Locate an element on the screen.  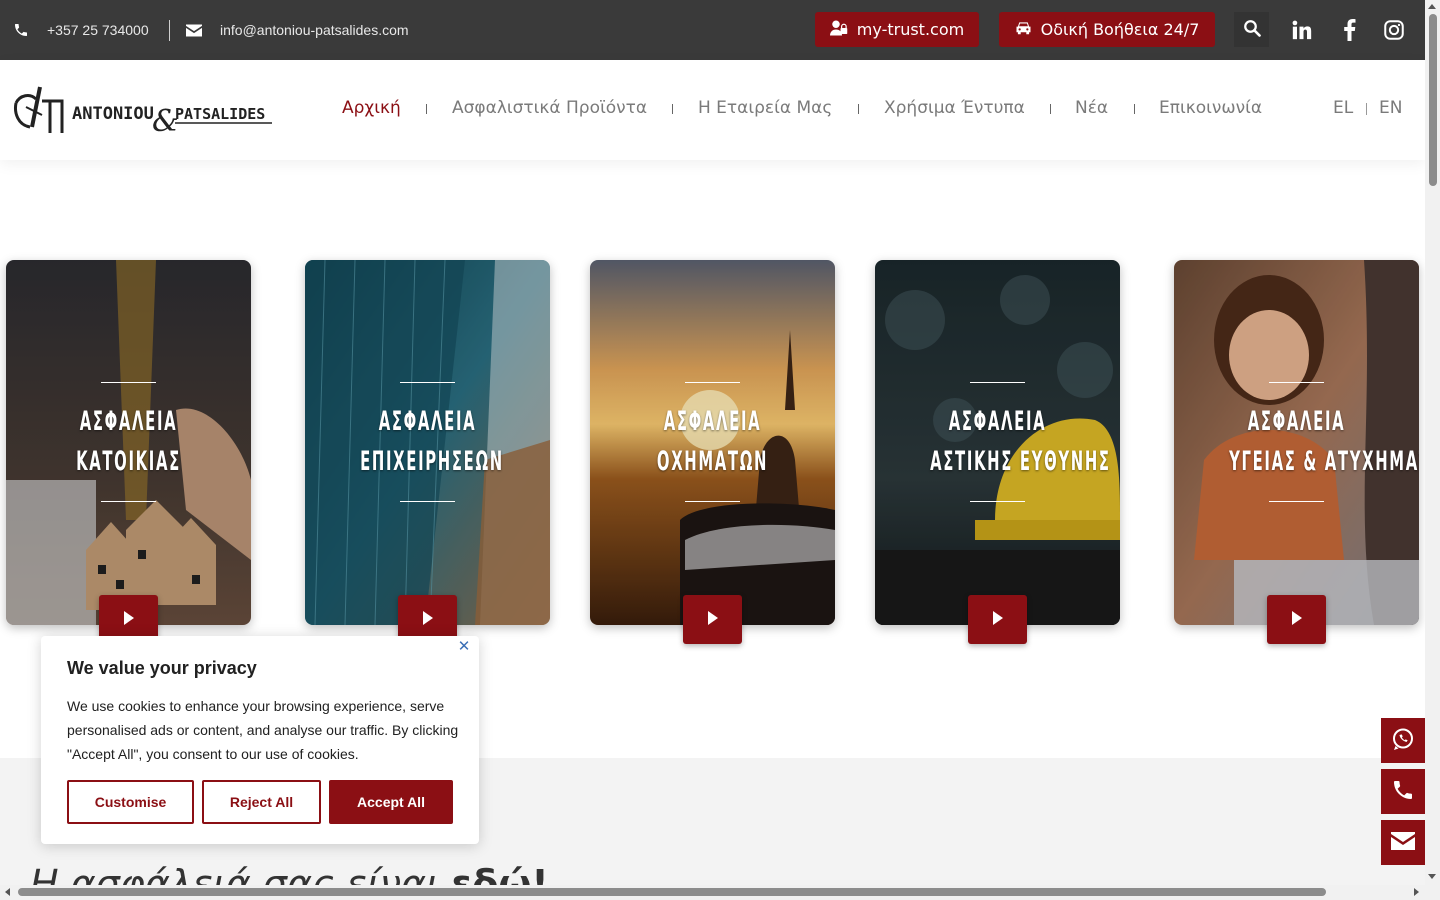
logo-text-right: PATSALIDES is located at coordinates (220, 114).